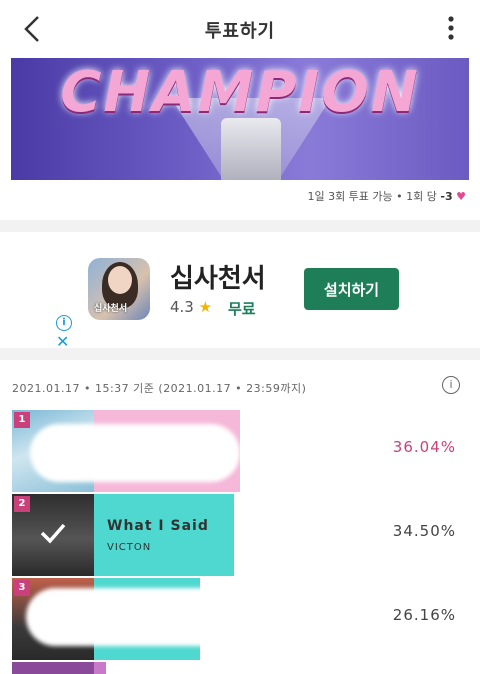  Describe the element at coordinates (251, 149) in the screenshot. I see `trophy-image` at that location.